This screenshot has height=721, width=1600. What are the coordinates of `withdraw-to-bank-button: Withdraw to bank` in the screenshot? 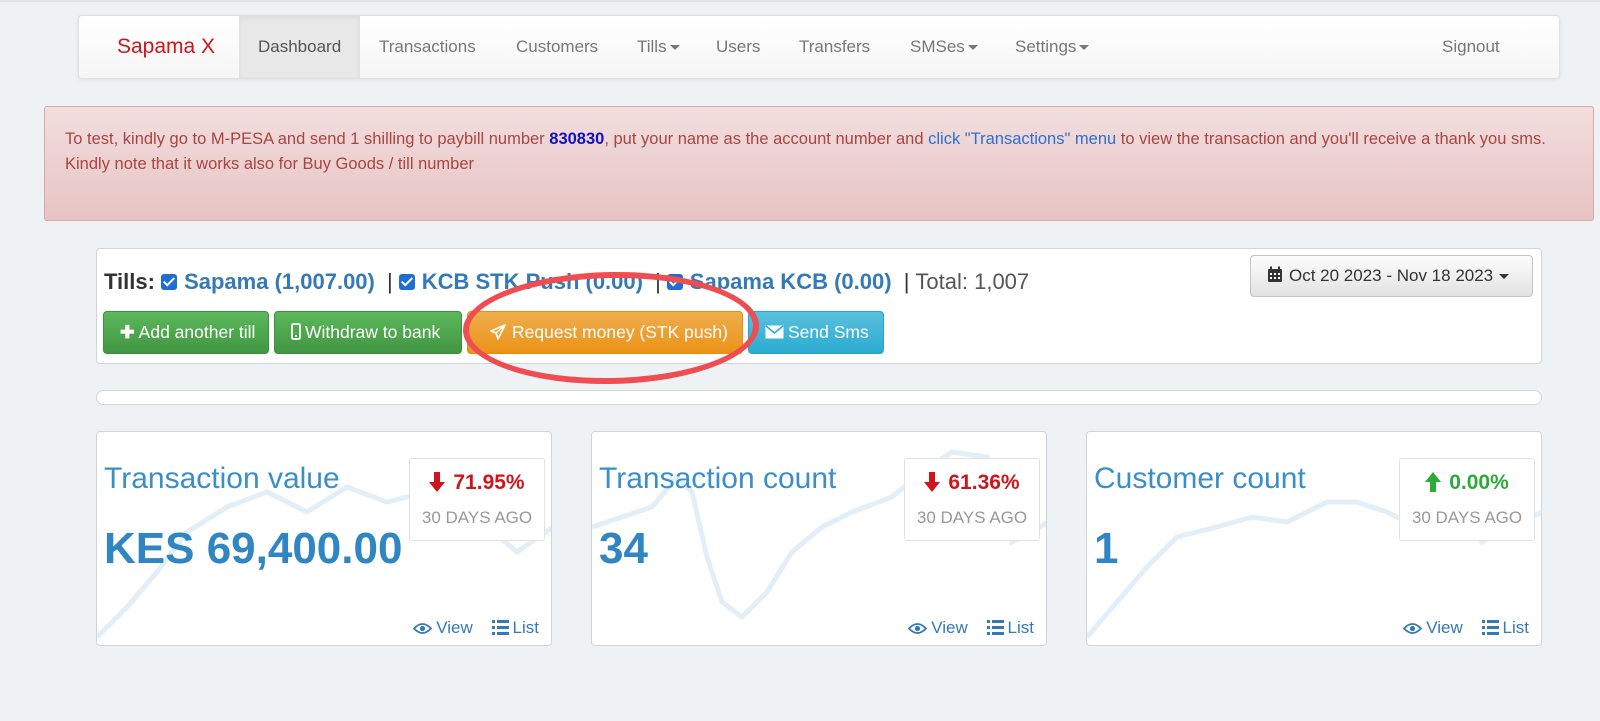 It's located at (368, 332).